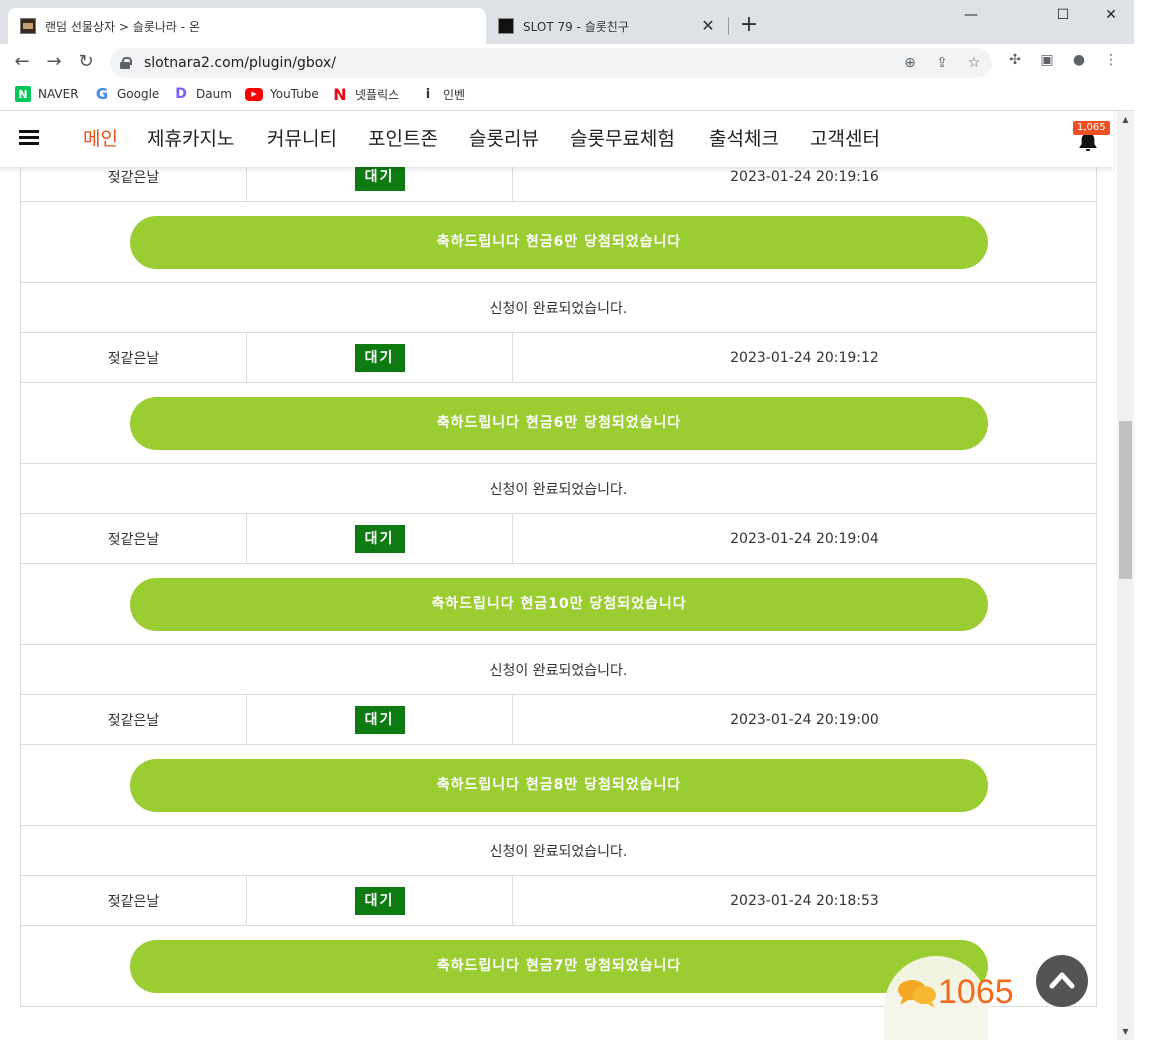 The height and width of the screenshot is (1040, 1152). Describe the element at coordinates (559, 966) in the screenshot. I see `prize-banner: 축하드립니다 현금7만 당첨되었습니다` at that location.